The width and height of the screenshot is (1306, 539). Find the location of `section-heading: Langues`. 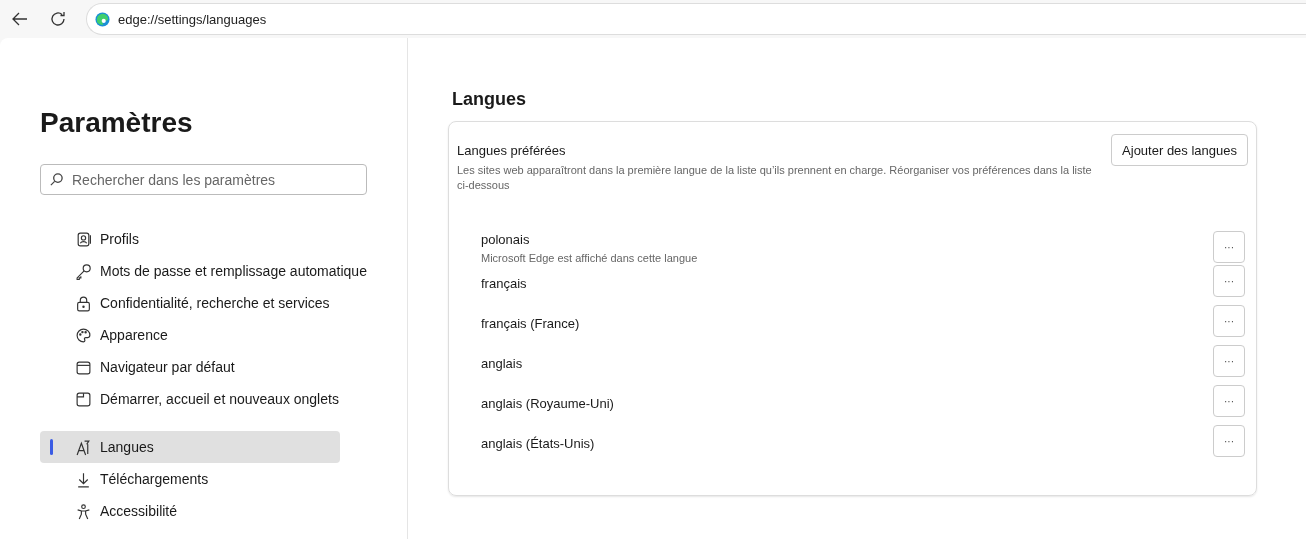

section-heading: Langues is located at coordinates (489, 99).